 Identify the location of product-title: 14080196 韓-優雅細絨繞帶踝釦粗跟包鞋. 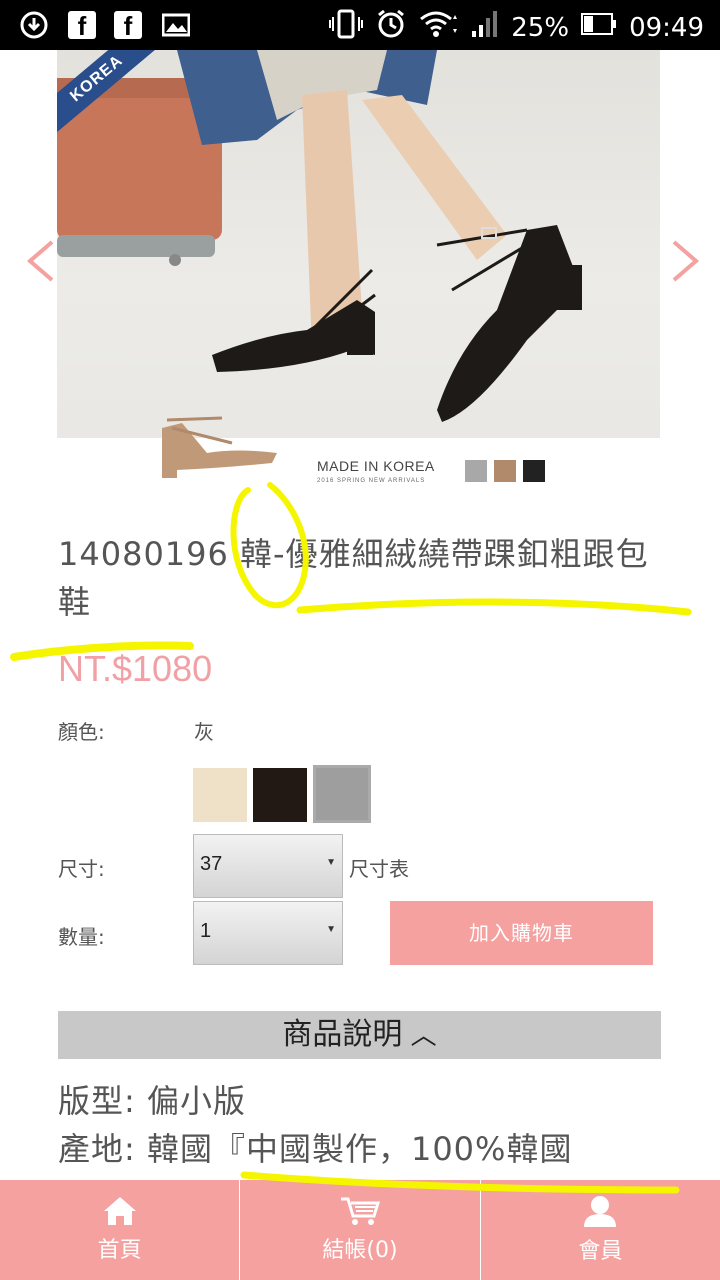
(353, 578).